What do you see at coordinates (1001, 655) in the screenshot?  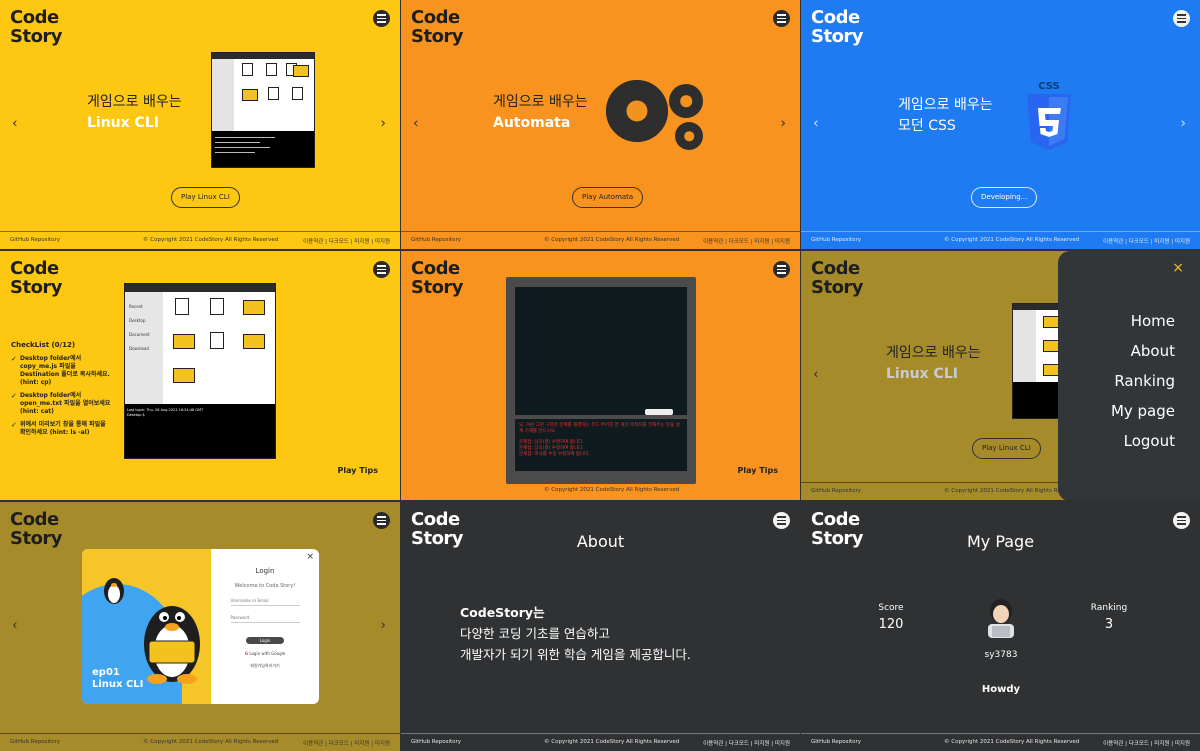 I see `username: sy3783` at bounding box center [1001, 655].